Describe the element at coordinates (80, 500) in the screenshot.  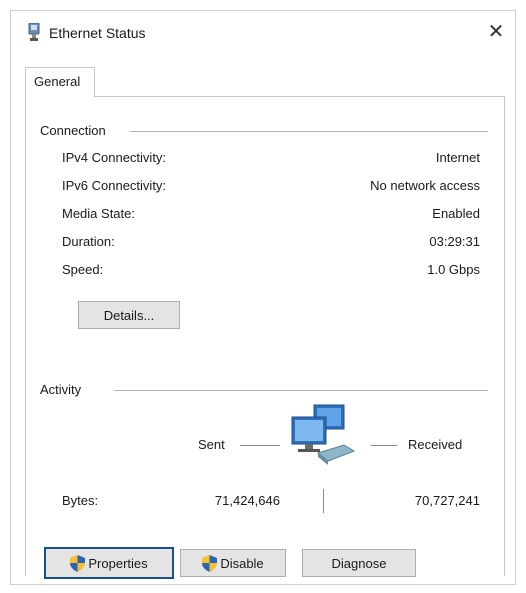
I see `bytes-label: Bytes:` at that location.